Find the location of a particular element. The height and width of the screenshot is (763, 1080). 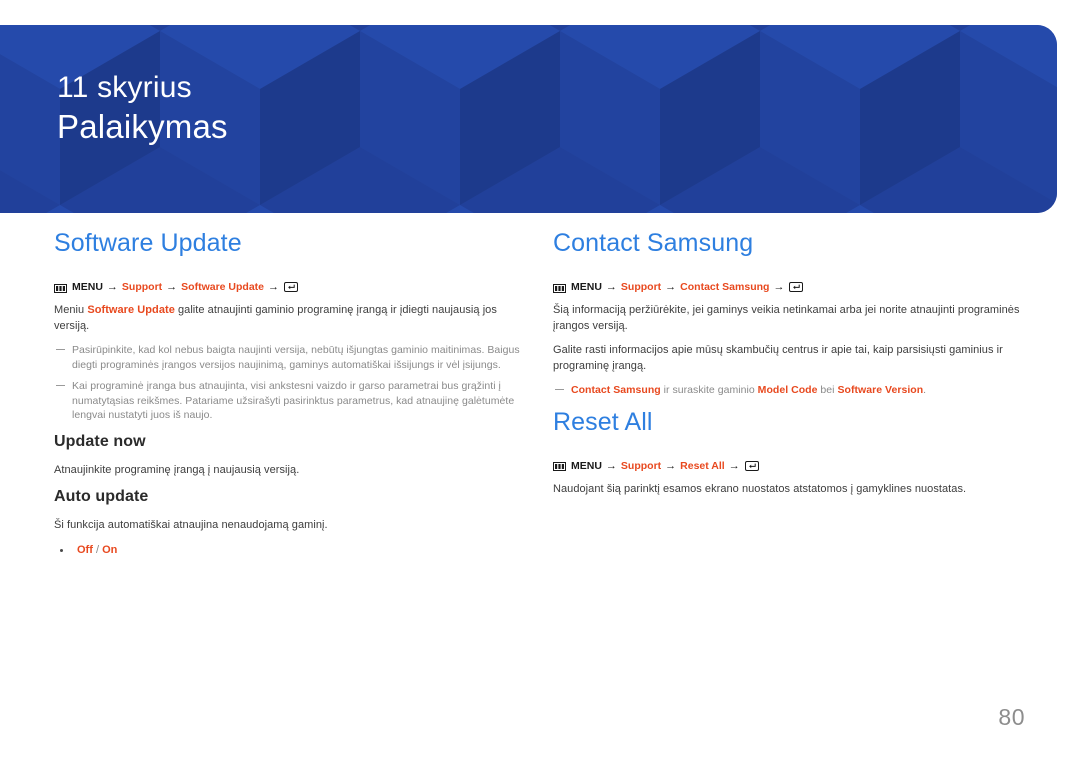

auto-update-options: Off / On is located at coordinates (289, 550).